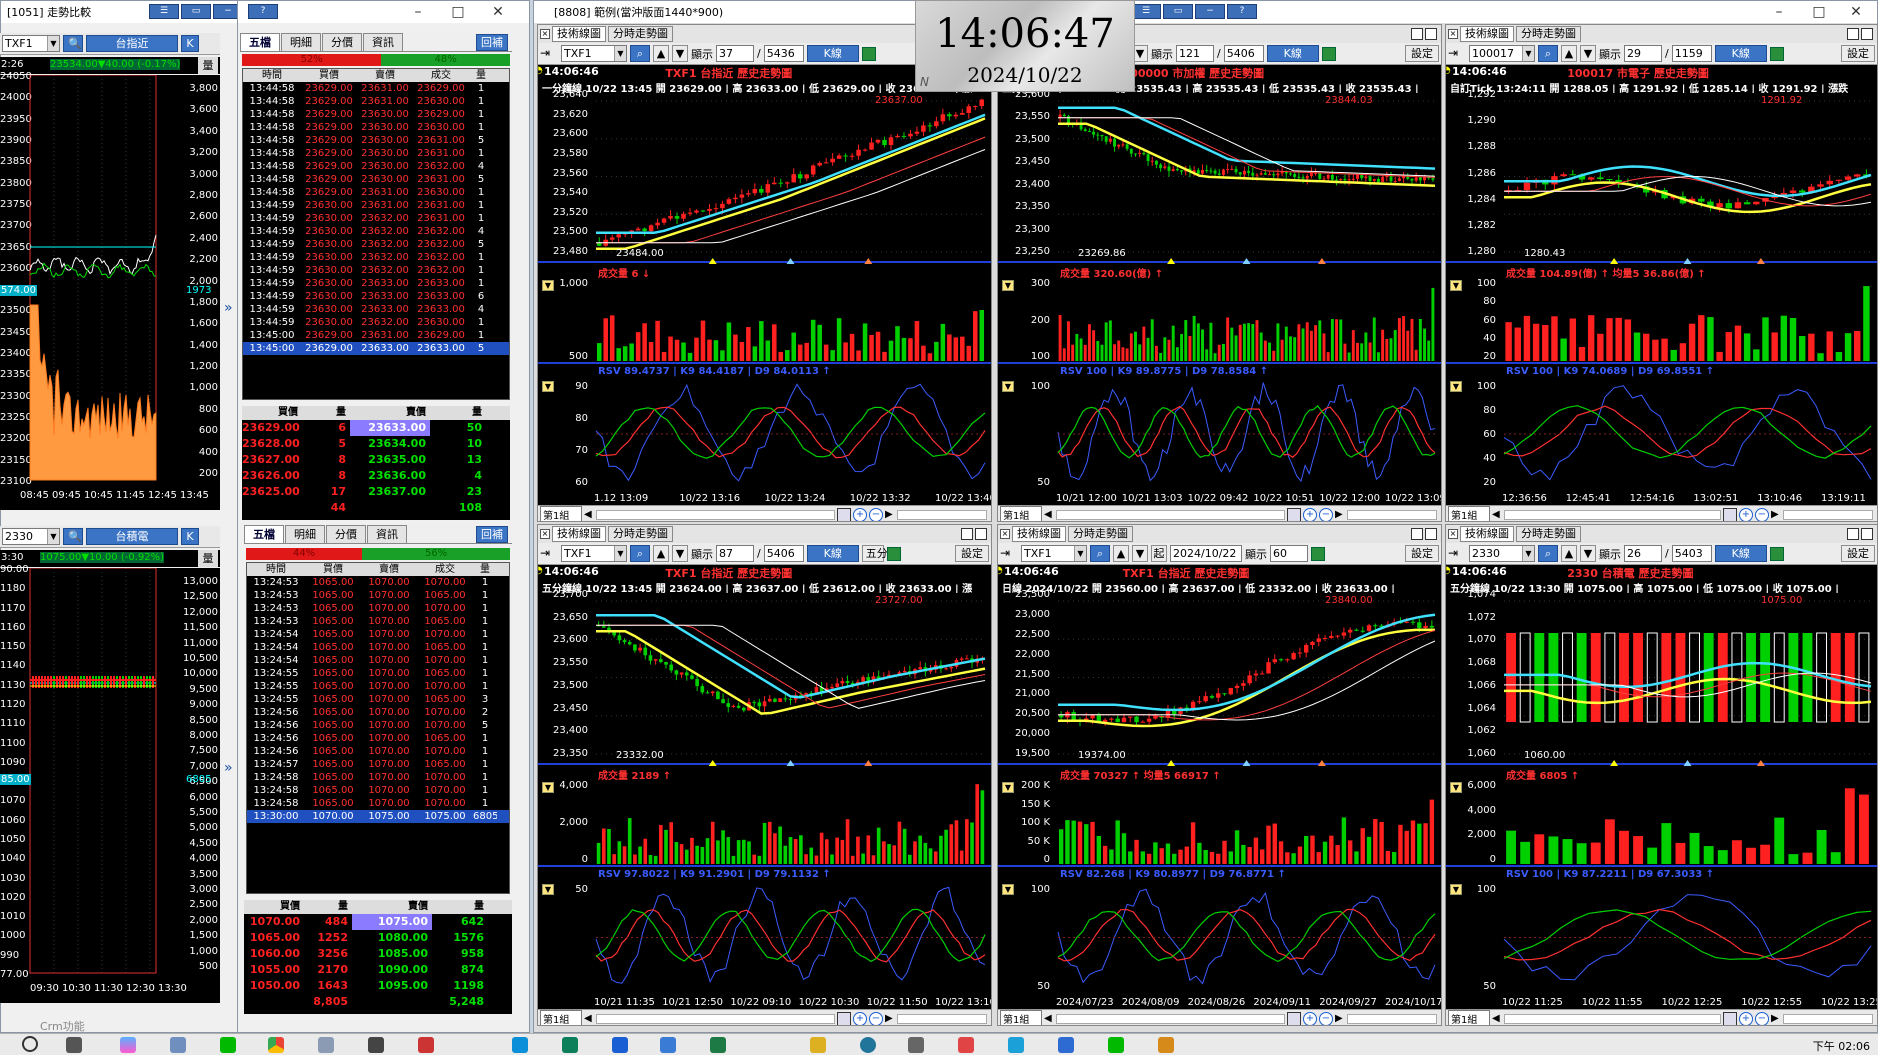  I want to click on tick-row: 13:24:55 1065.00 1070.00 1065.00 3, so click(378, 699).